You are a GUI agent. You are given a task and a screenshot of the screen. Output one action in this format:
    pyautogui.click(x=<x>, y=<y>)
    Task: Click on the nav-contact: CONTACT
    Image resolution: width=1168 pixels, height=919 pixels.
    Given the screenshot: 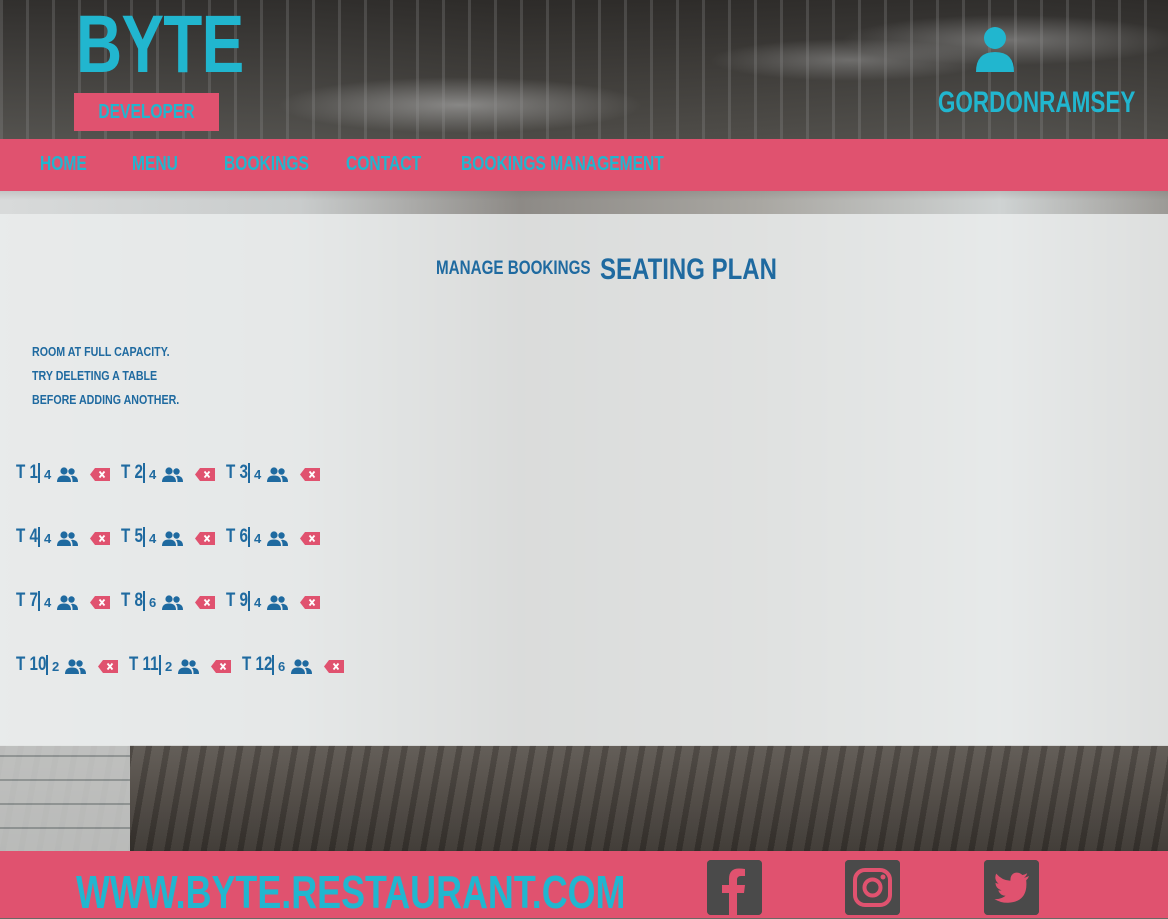 What is the action you would take?
    pyautogui.click(x=394, y=165)
    